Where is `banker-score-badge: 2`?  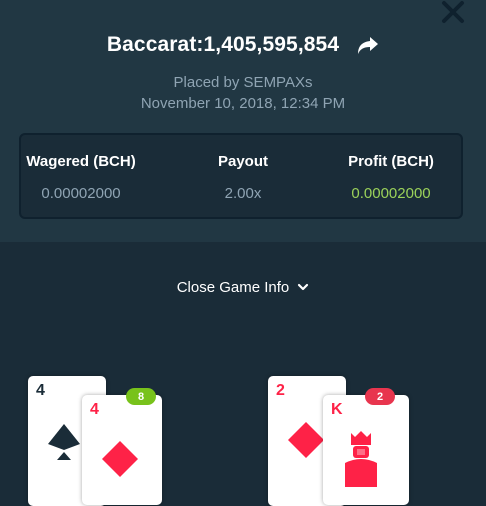 banker-score-badge: 2 is located at coordinates (380, 396).